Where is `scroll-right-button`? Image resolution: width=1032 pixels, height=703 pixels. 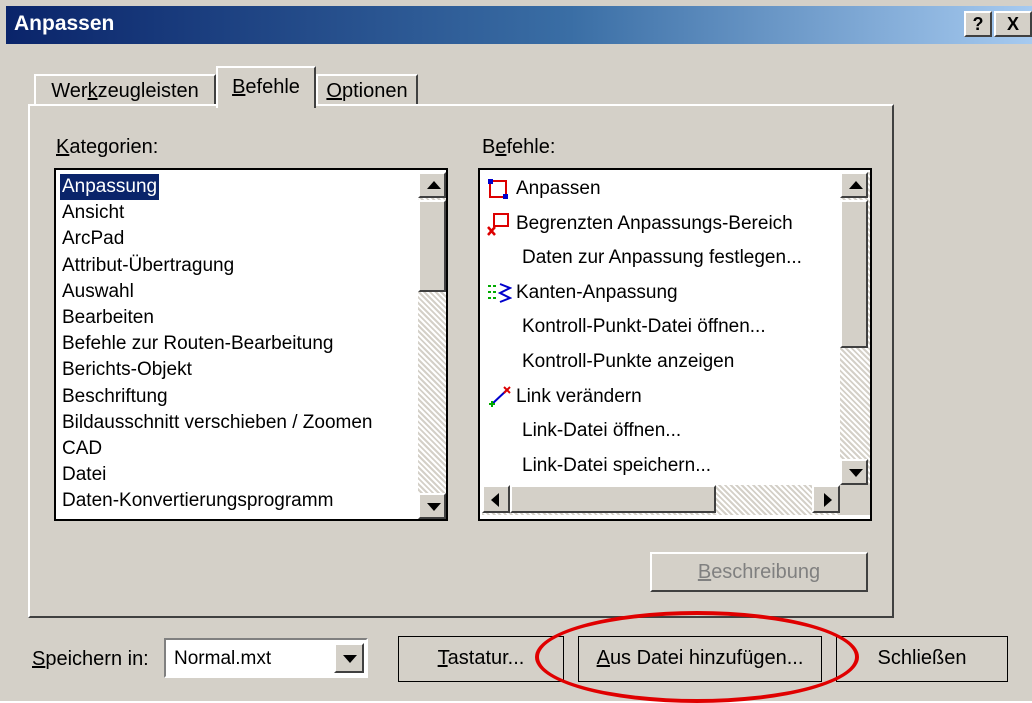
scroll-right-button is located at coordinates (826, 499).